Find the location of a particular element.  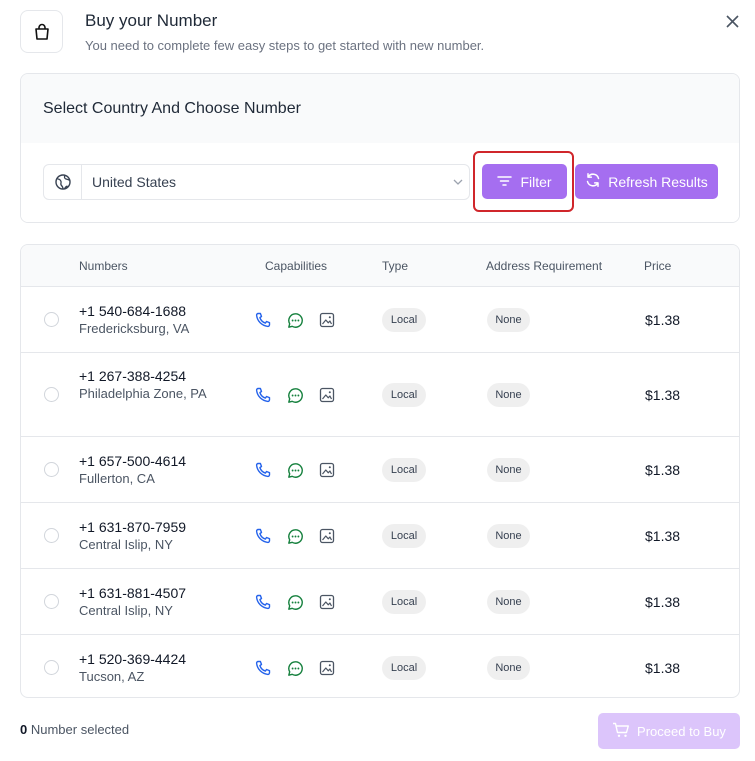

number-location: Tucson, AZ is located at coordinates (112, 676).